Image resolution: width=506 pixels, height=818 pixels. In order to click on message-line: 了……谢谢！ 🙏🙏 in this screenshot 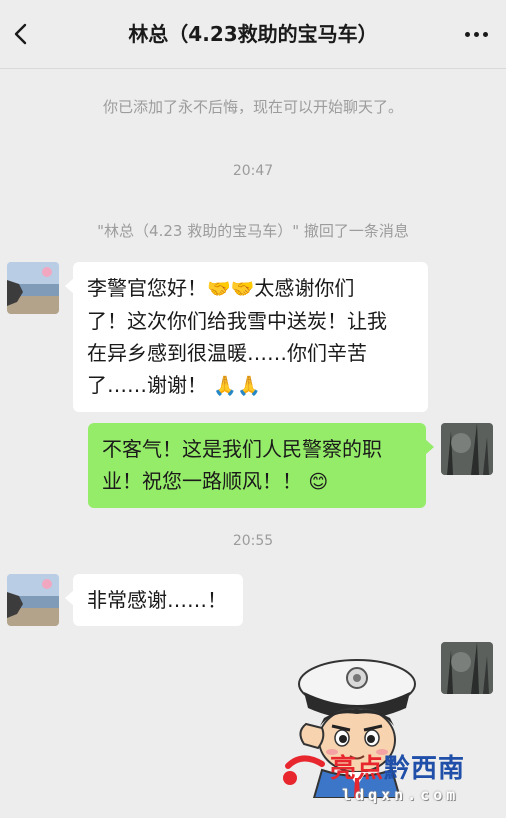, I will do `click(250, 385)`.